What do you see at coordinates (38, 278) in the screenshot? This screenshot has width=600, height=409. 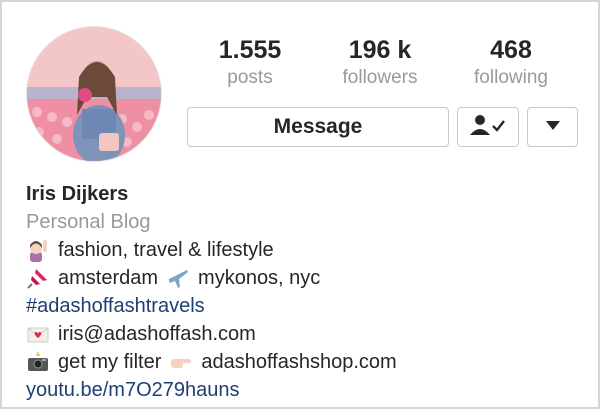 I see `pushpin-emoji-icon` at bounding box center [38, 278].